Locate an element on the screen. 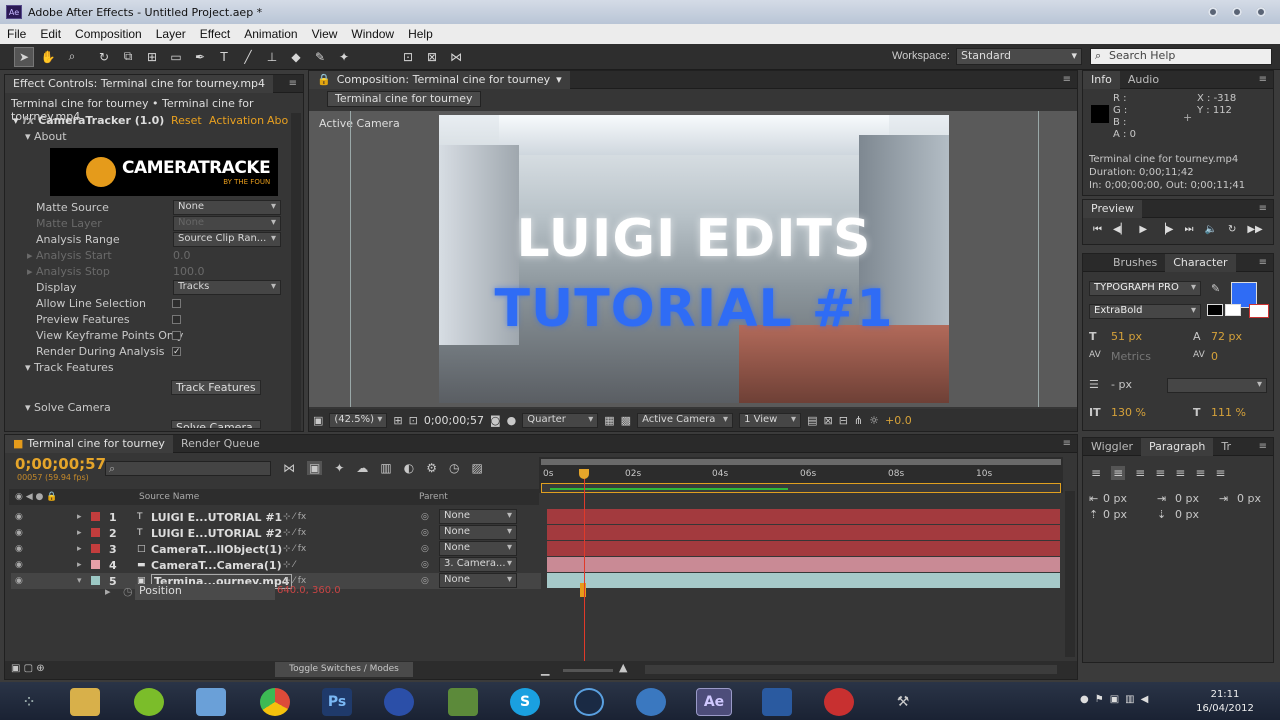 The height and width of the screenshot is (720, 1280). fx-icon: fx is located at coordinates (28, 120).